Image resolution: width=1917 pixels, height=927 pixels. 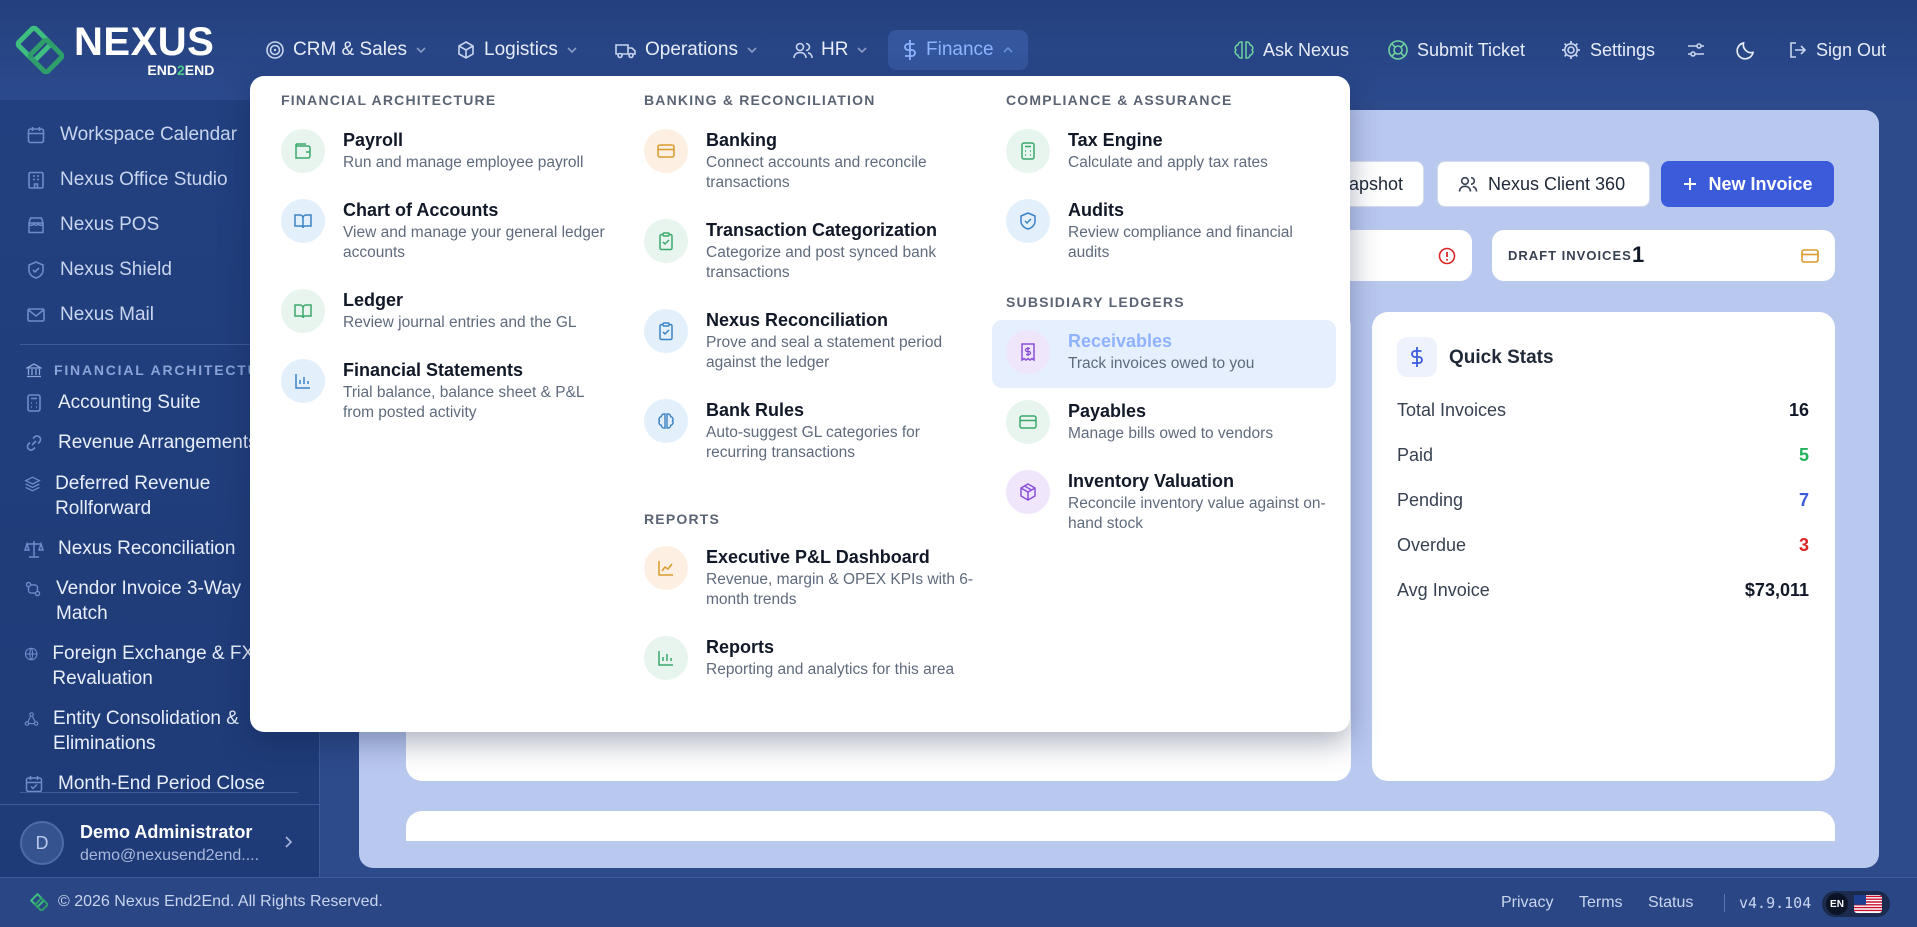 What do you see at coordinates (686, 50) in the screenshot?
I see `nav-operations: Operations` at bounding box center [686, 50].